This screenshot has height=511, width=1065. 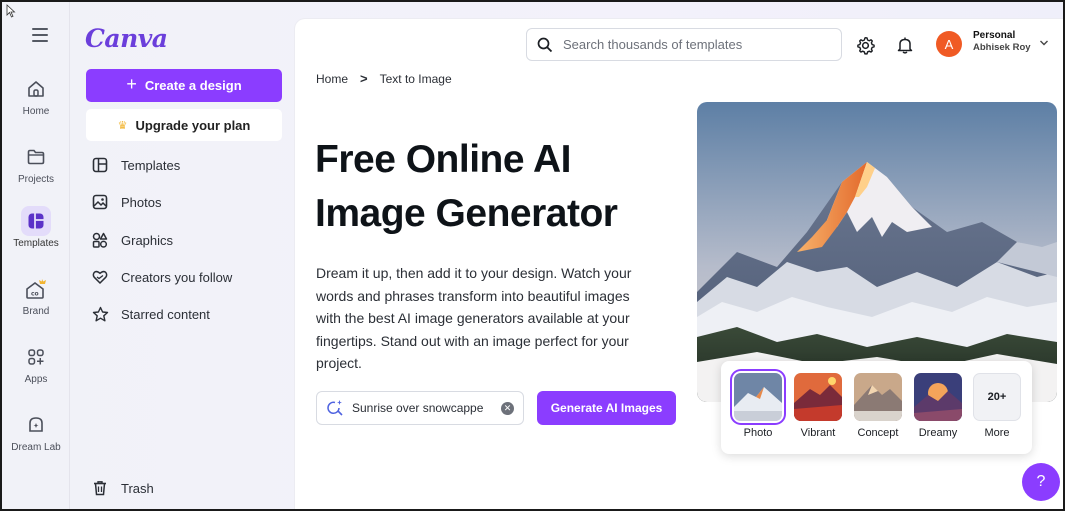 What do you see at coordinates (505, 187) in the screenshot?
I see `page-title: Free Online AI Image Generator` at bounding box center [505, 187].